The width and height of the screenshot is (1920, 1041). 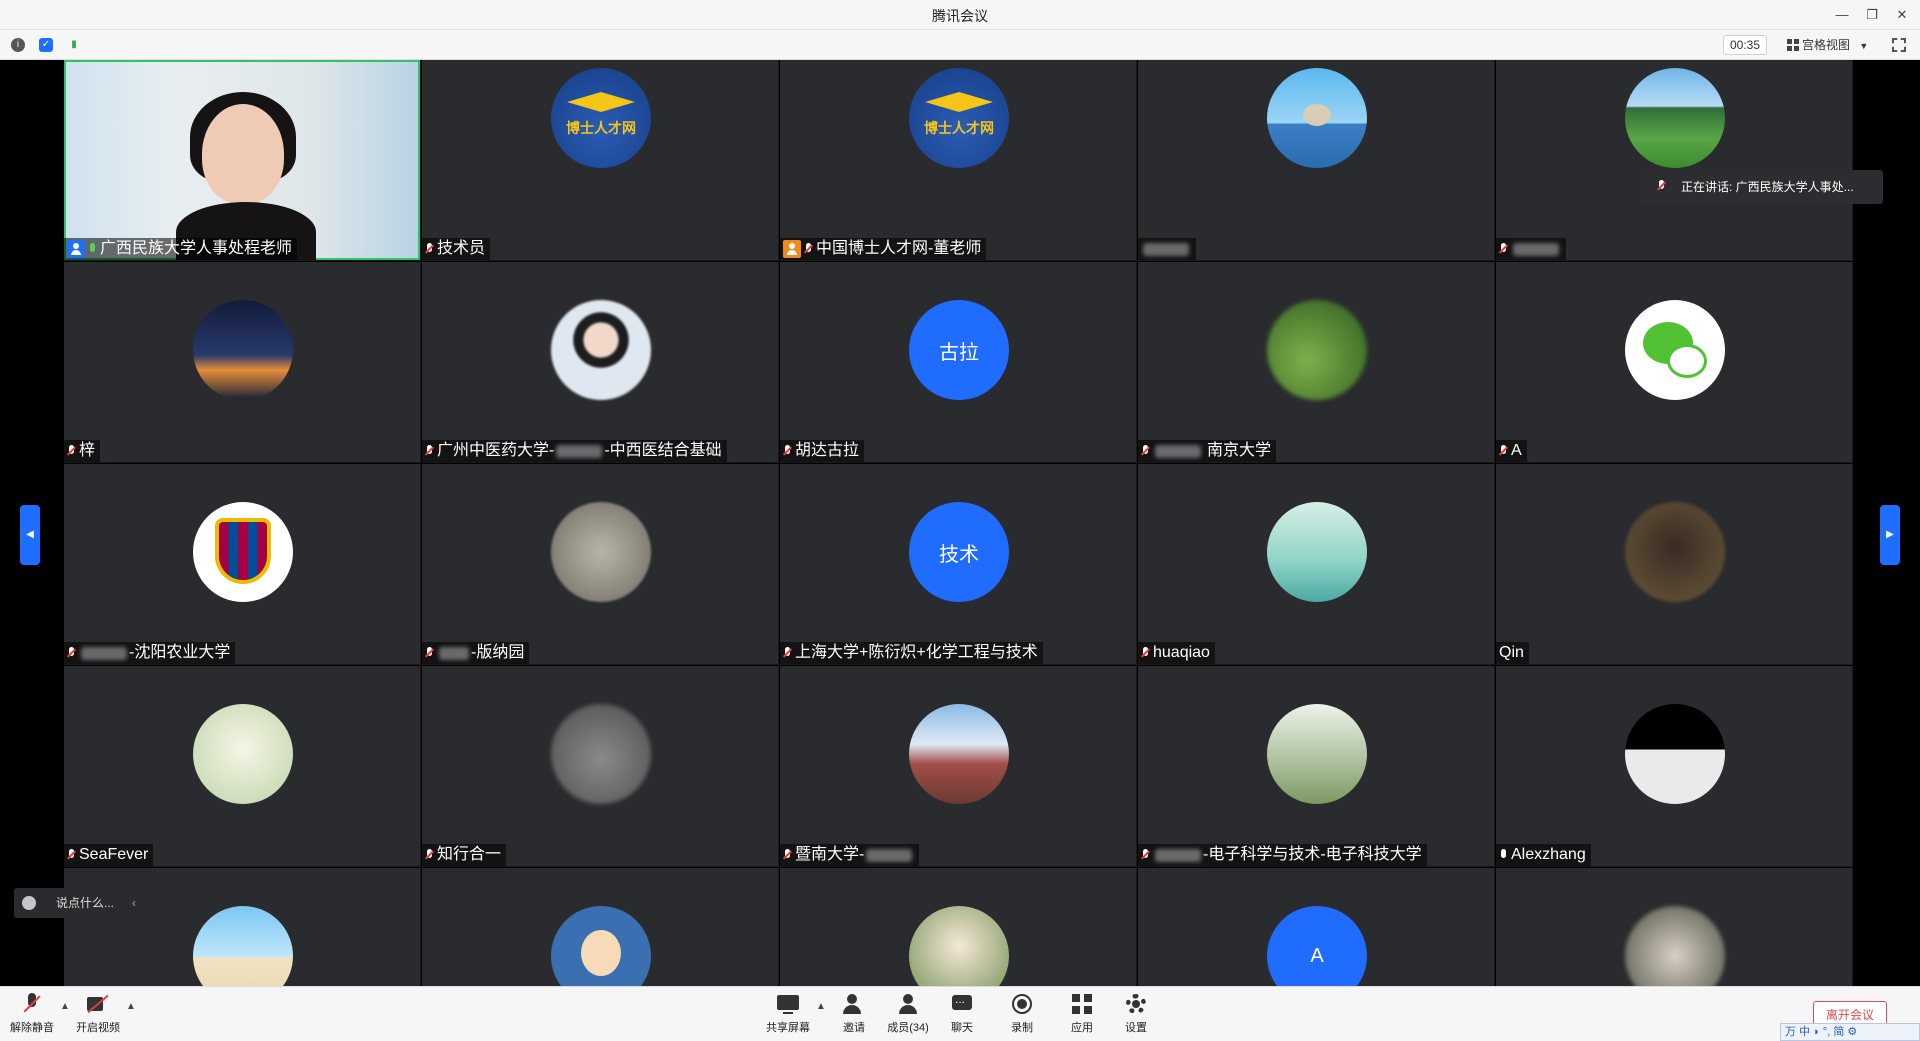 What do you see at coordinates (456, 249) in the screenshot?
I see `participant-name-tag: 技术员` at bounding box center [456, 249].